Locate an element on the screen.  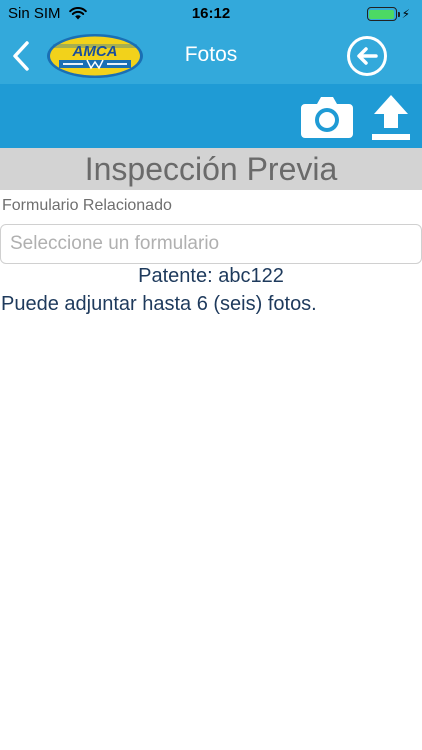
circle-arrow-left-icon is located at coordinates (367, 56).